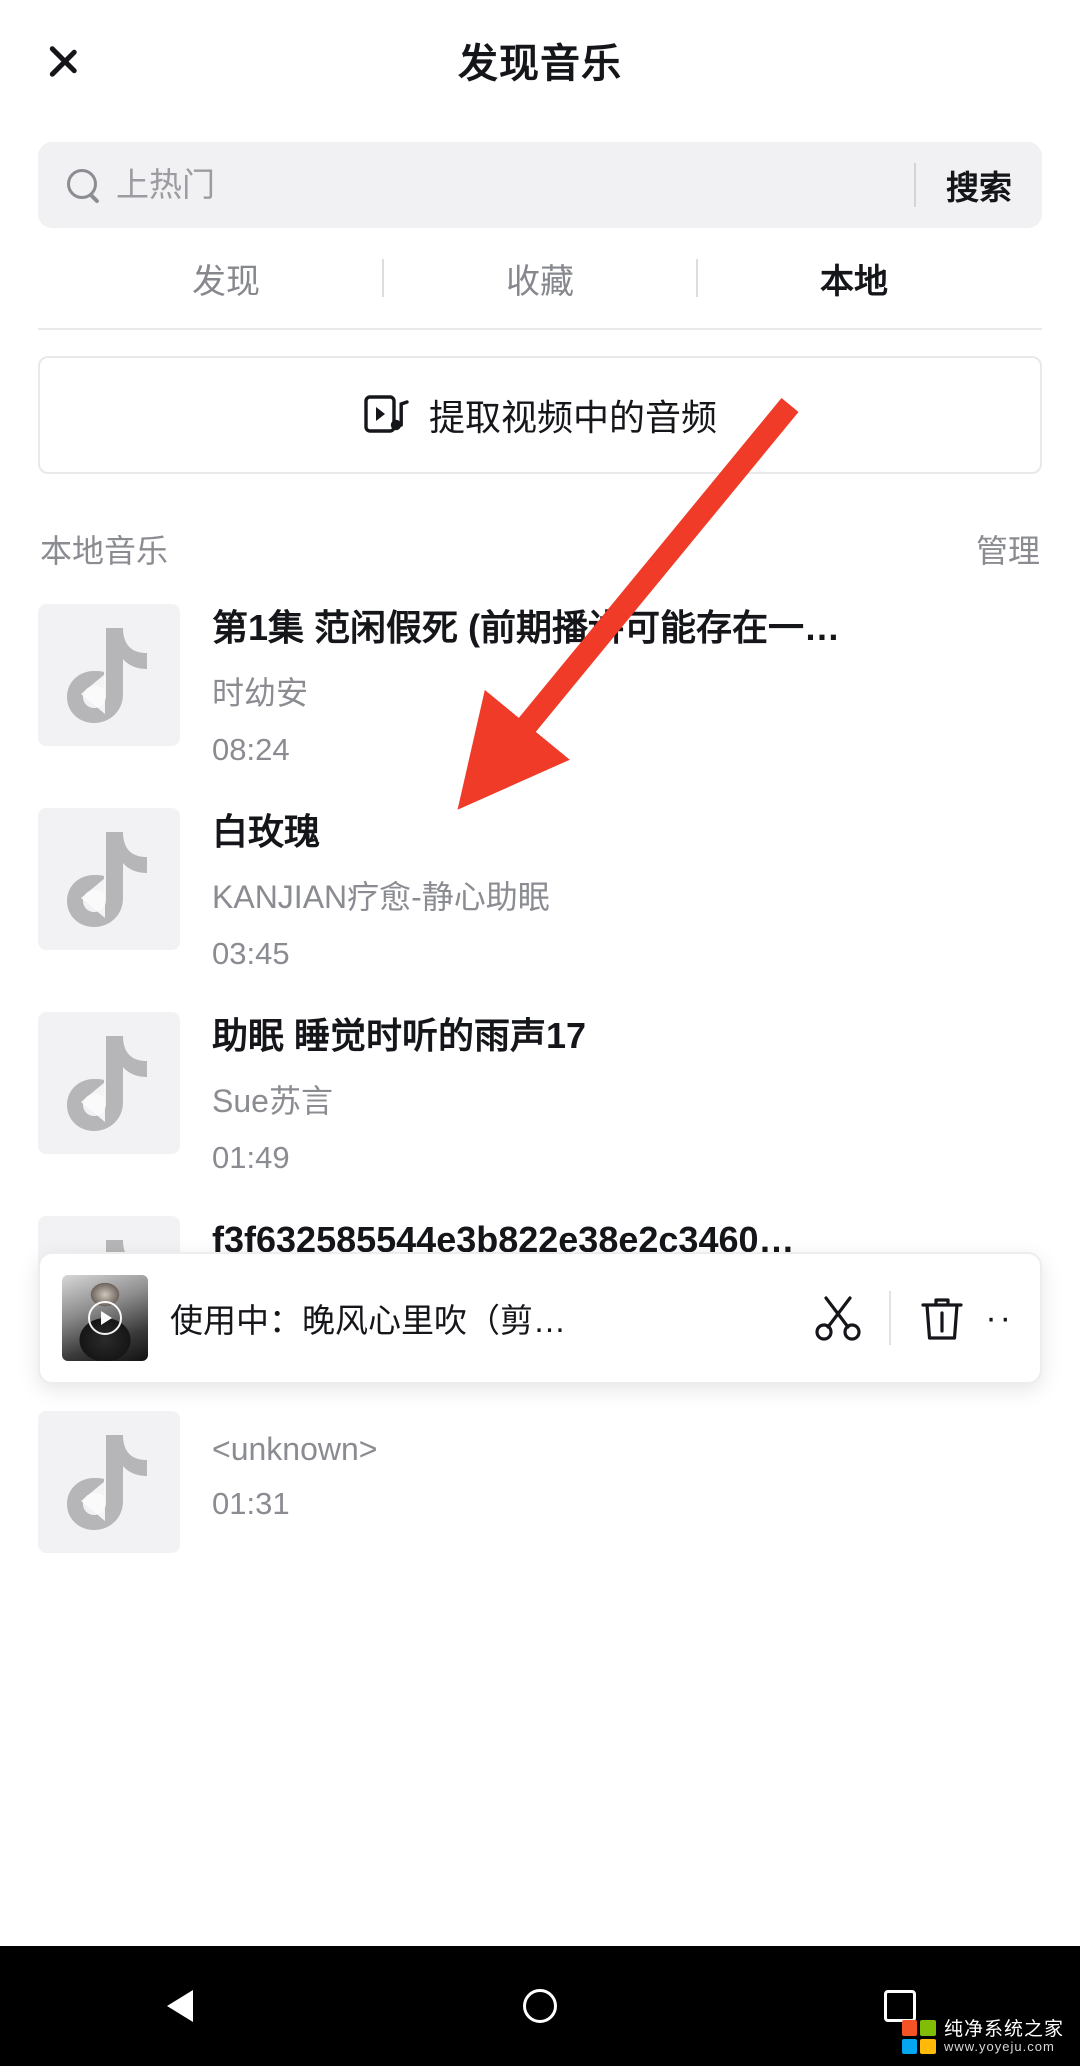  I want to click on search-button: 搜索, so click(979, 185).